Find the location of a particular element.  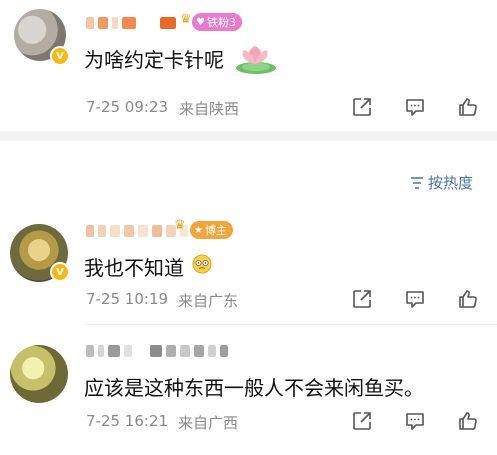

comment-location: 来自陕西 is located at coordinates (209, 109).